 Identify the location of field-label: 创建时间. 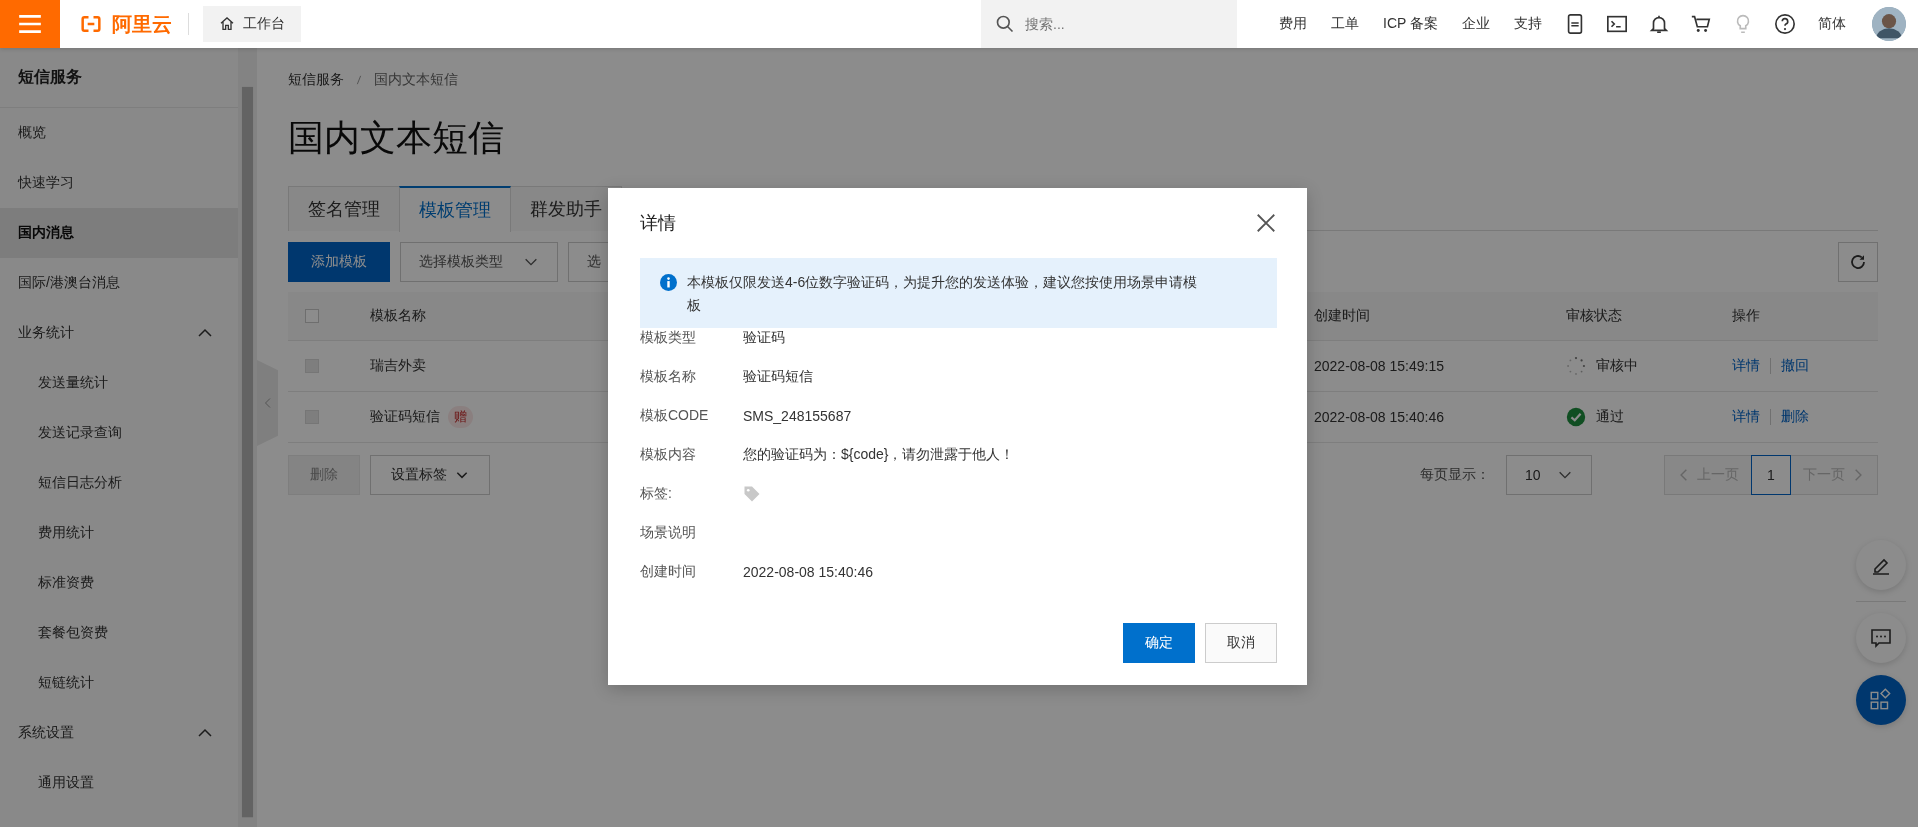
(668, 571).